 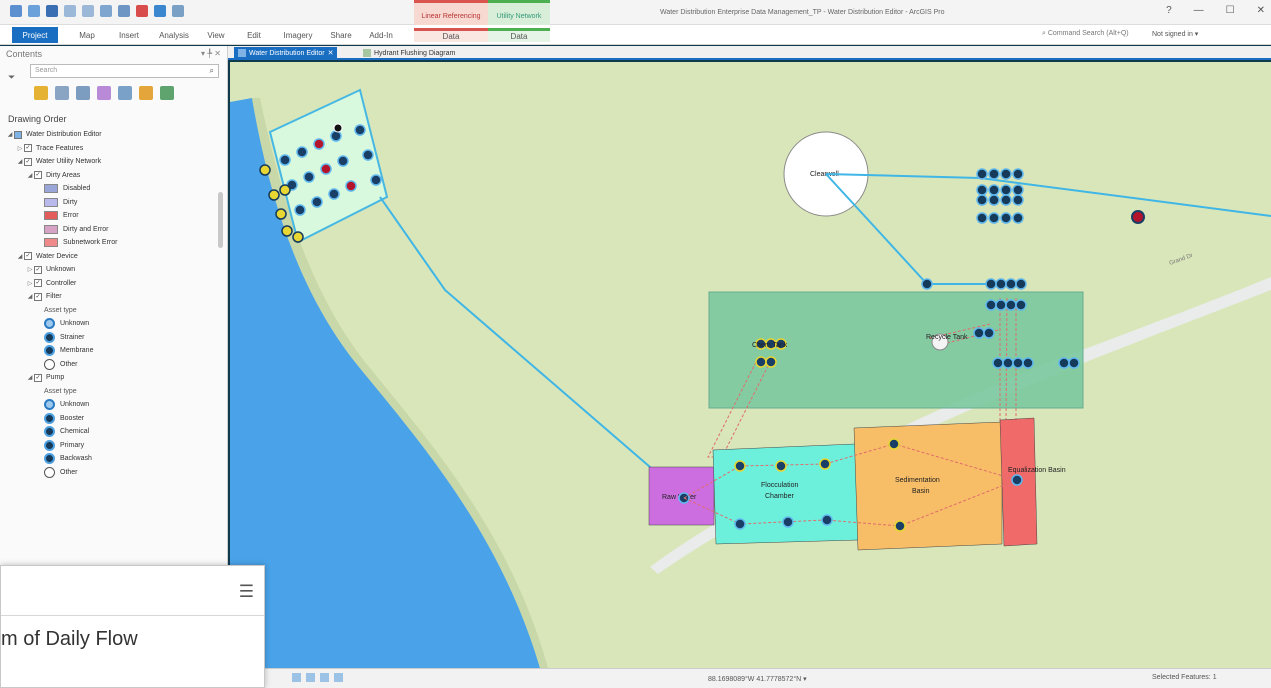 I want to click on tree-item: ◢ ✓ Water Device, so click(x=113, y=257).